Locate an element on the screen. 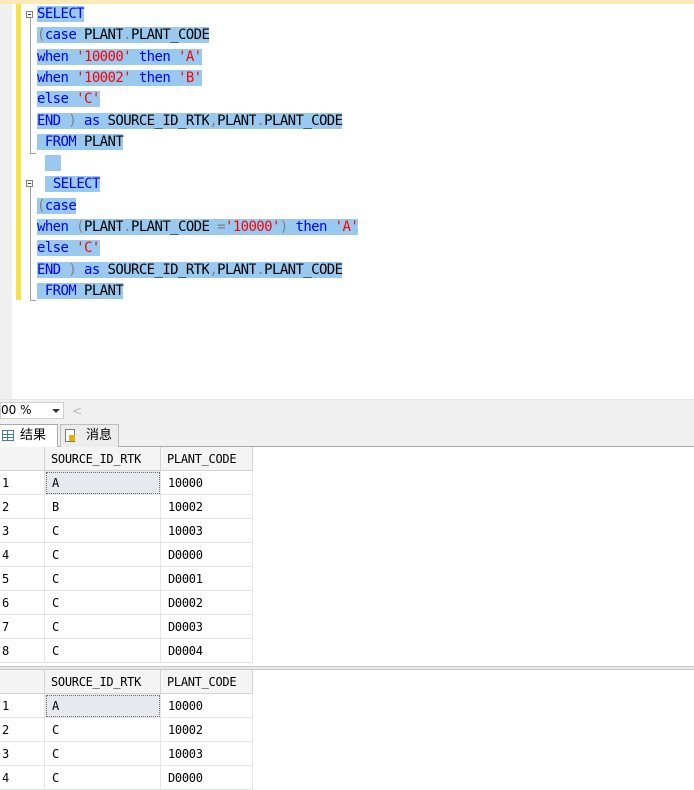  row-number: 6 is located at coordinates (22, 603).